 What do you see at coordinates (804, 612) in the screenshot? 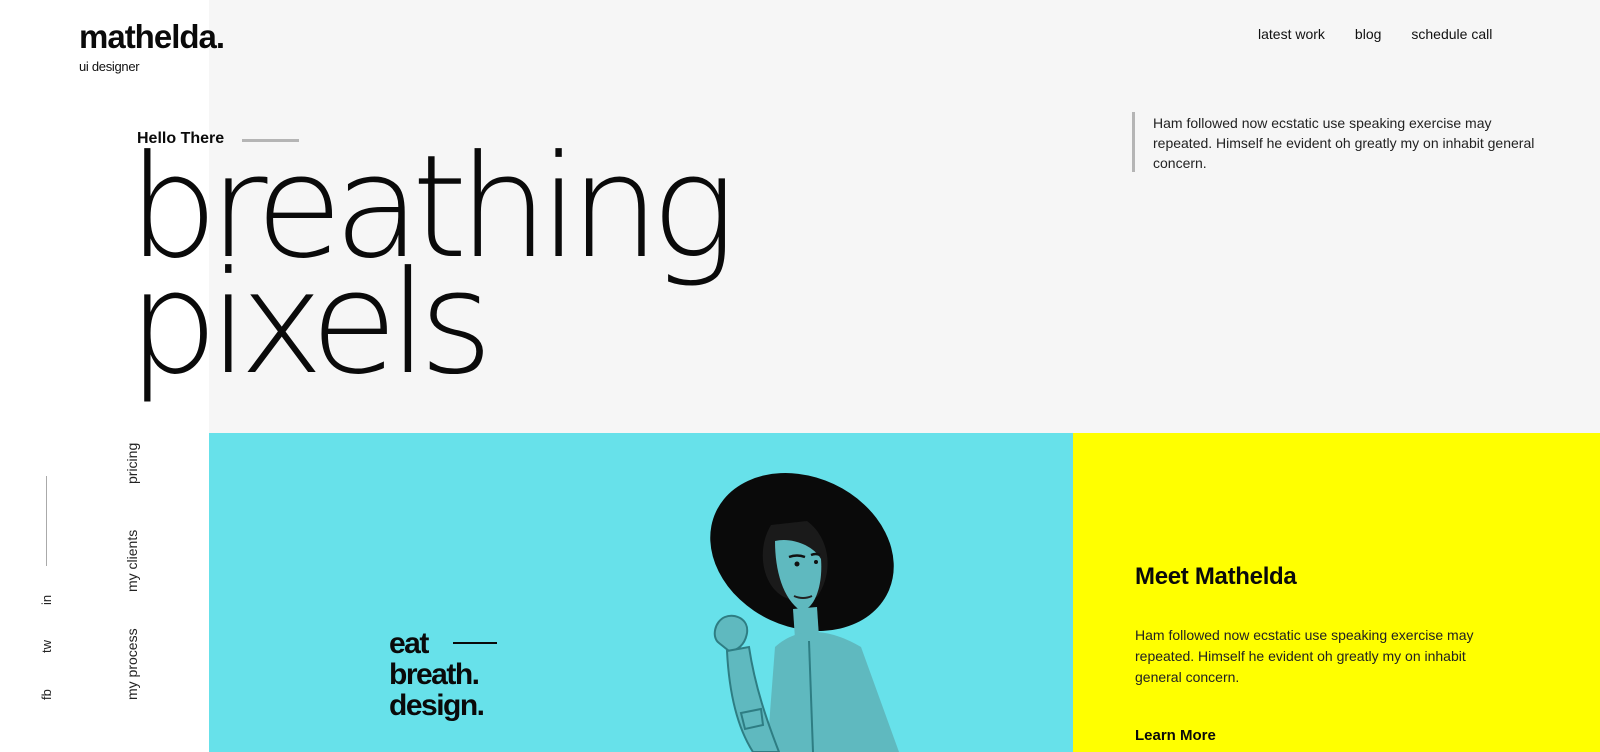
I see `portrait-image` at bounding box center [804, 612].